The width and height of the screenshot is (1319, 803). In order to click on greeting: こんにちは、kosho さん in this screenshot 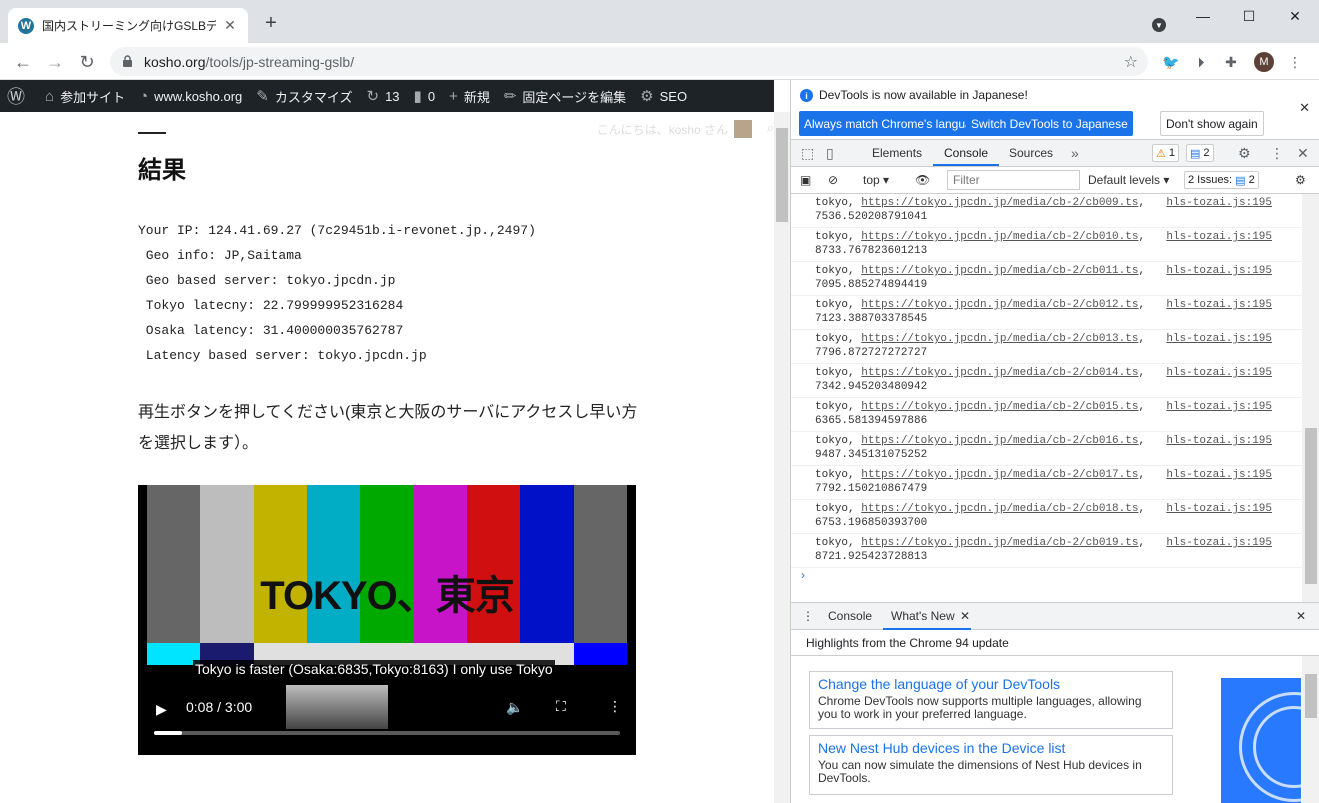, I will do `click(674, 129)`.